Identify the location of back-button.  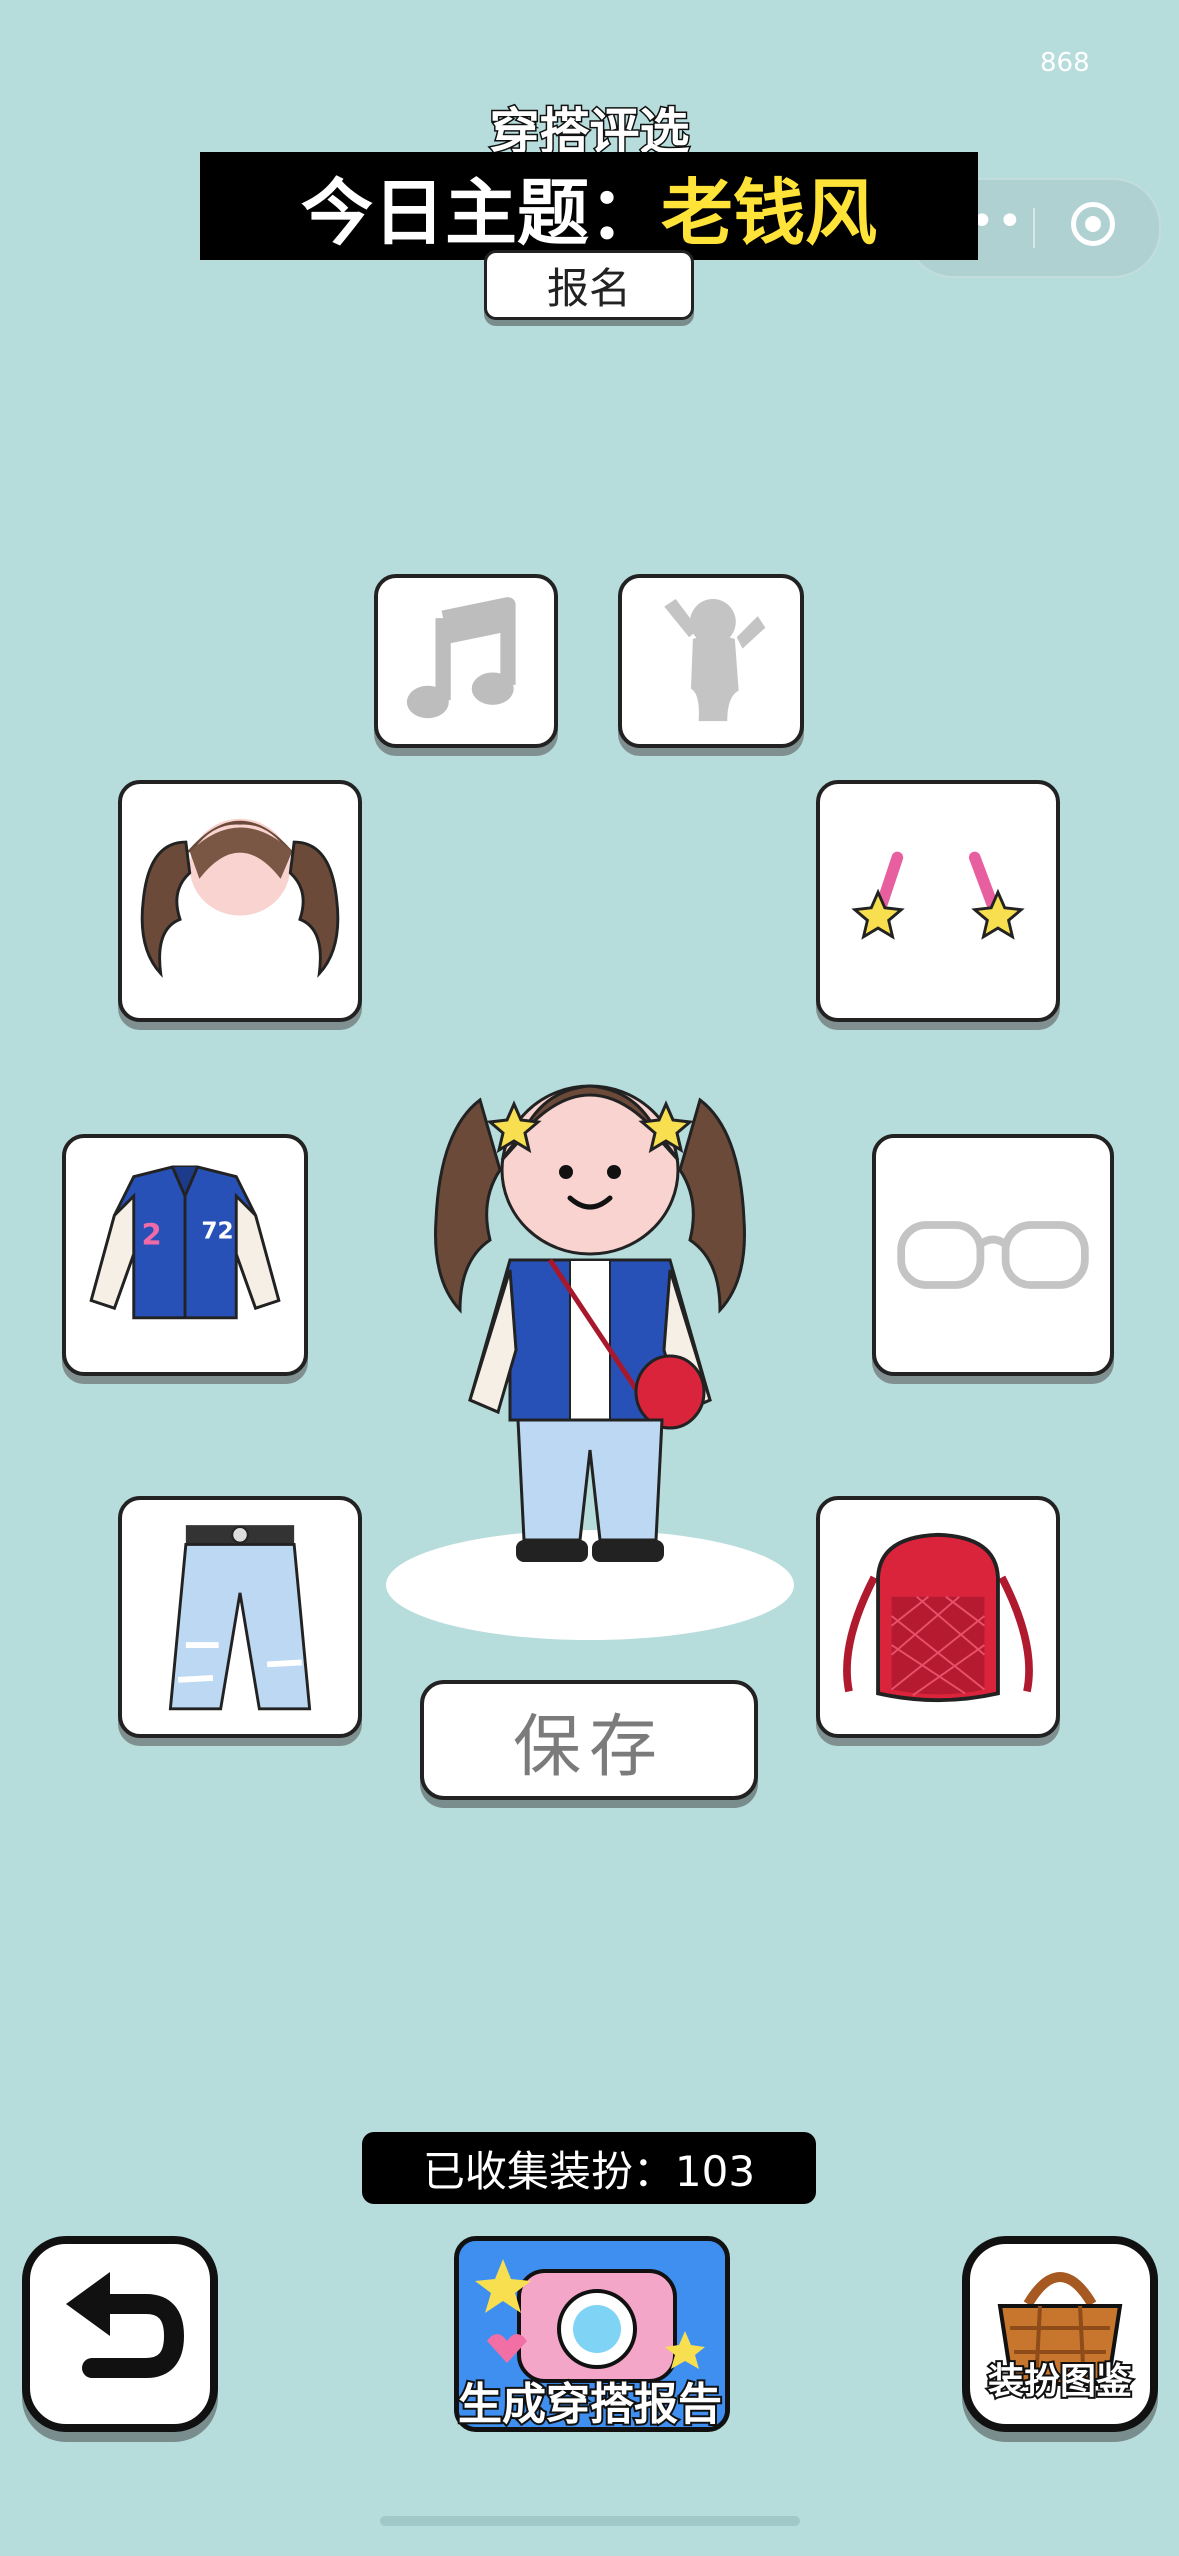
(120, 2334).